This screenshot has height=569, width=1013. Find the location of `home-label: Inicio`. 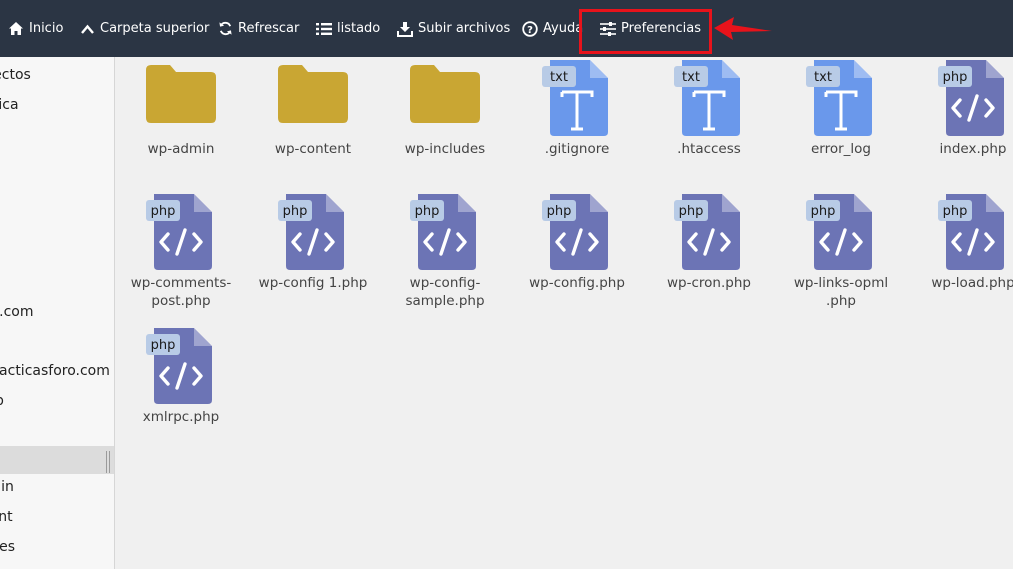

home-label: Inicio is located at coordinates (46, 28).